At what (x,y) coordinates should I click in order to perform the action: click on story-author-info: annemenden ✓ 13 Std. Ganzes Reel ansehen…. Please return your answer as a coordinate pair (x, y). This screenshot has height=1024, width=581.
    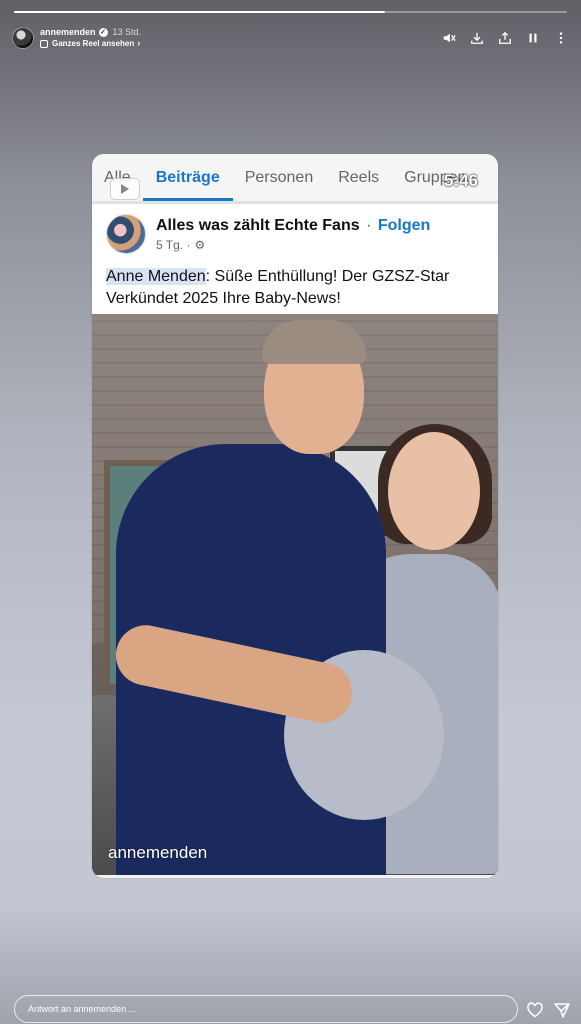
    Looking at the image, I should click on (90, 38).